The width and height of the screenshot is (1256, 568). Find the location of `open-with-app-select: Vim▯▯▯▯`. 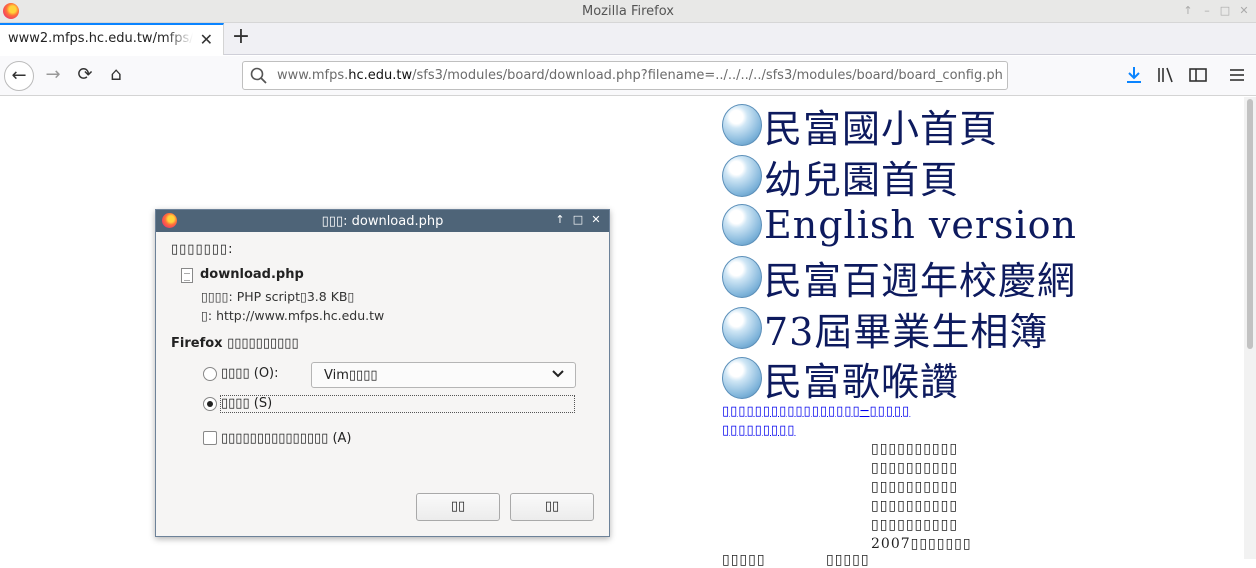

open-with-app-select: Vim▯▯▯▯ is located at coordinates (443, 375).